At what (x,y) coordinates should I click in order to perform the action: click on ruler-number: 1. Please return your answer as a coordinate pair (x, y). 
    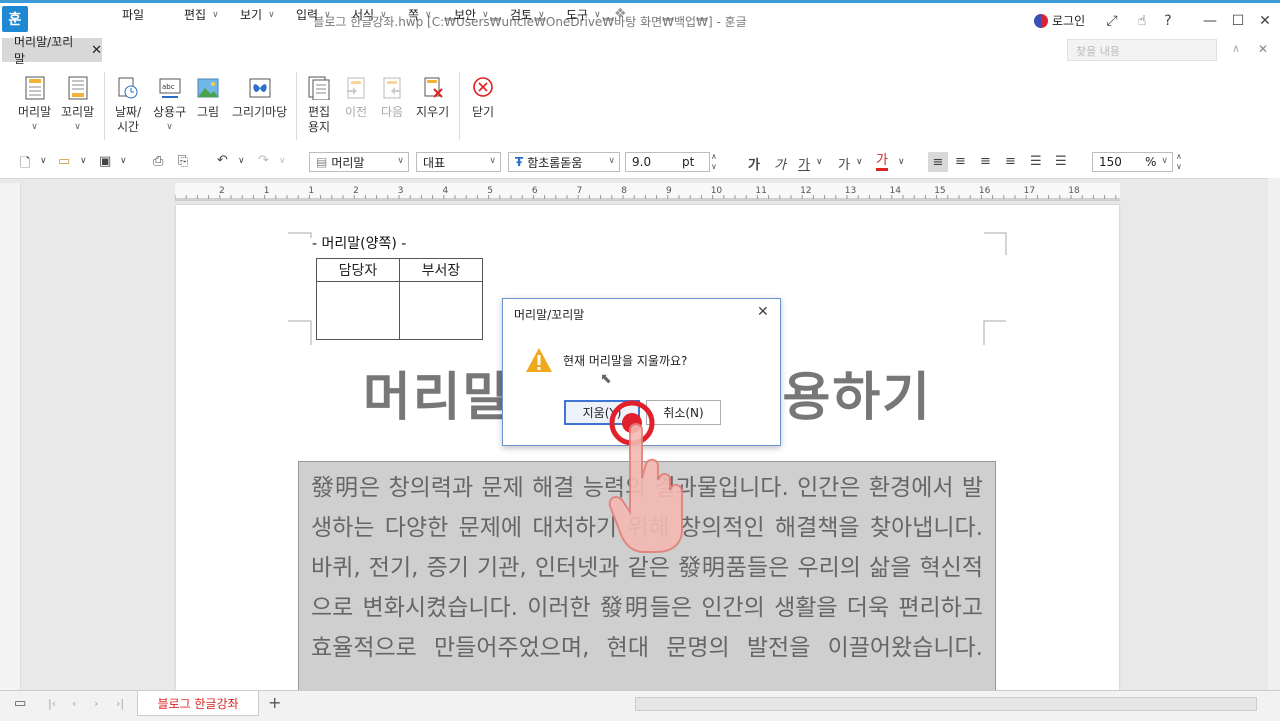
    Looking at the image, I should click on (266, 191).